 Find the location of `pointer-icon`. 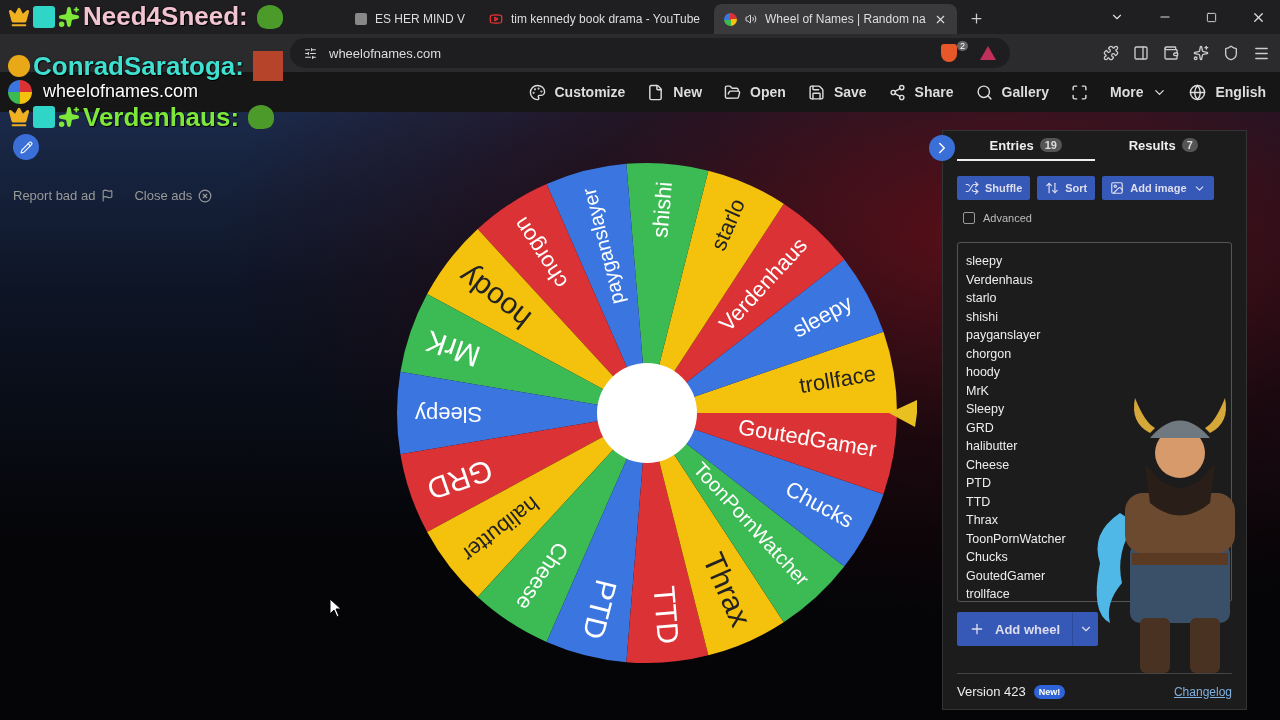

pointer-icon is located at coordinates (903, 413).